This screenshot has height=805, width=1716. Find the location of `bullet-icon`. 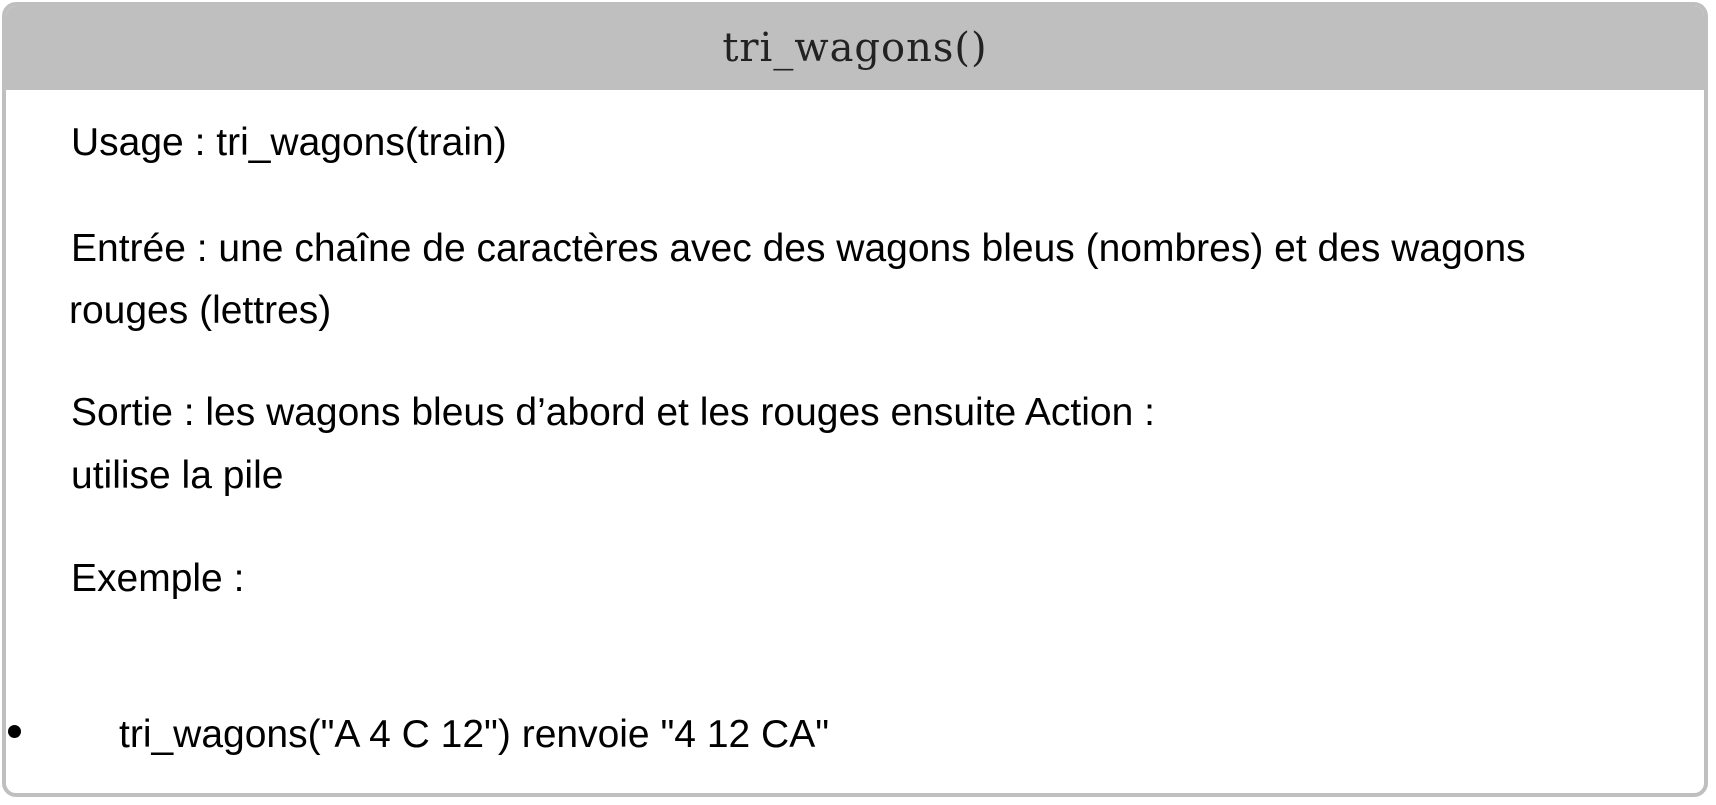

bullet-icon is located at coordinates (14, 731).